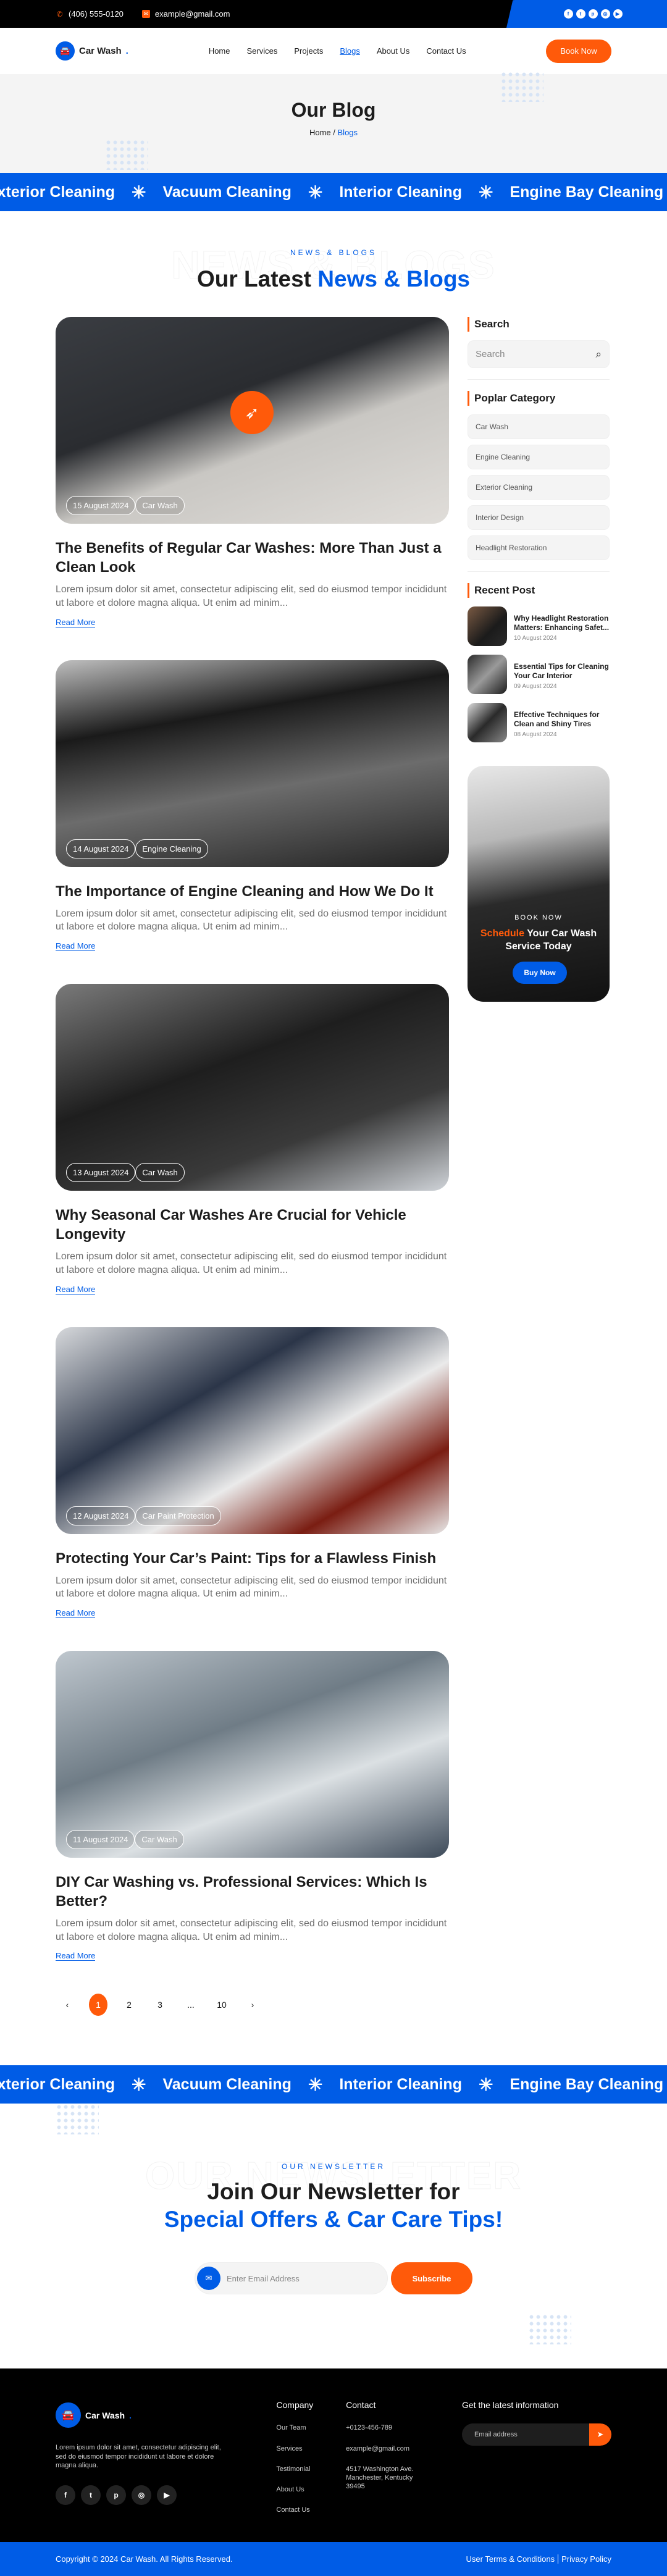 This screenshot has height=2576, width=667. What do you see at coordinates (540, 973) in the screenshot?
I see `buy-now-button: Buy Now` at bounding box center [540, 973].